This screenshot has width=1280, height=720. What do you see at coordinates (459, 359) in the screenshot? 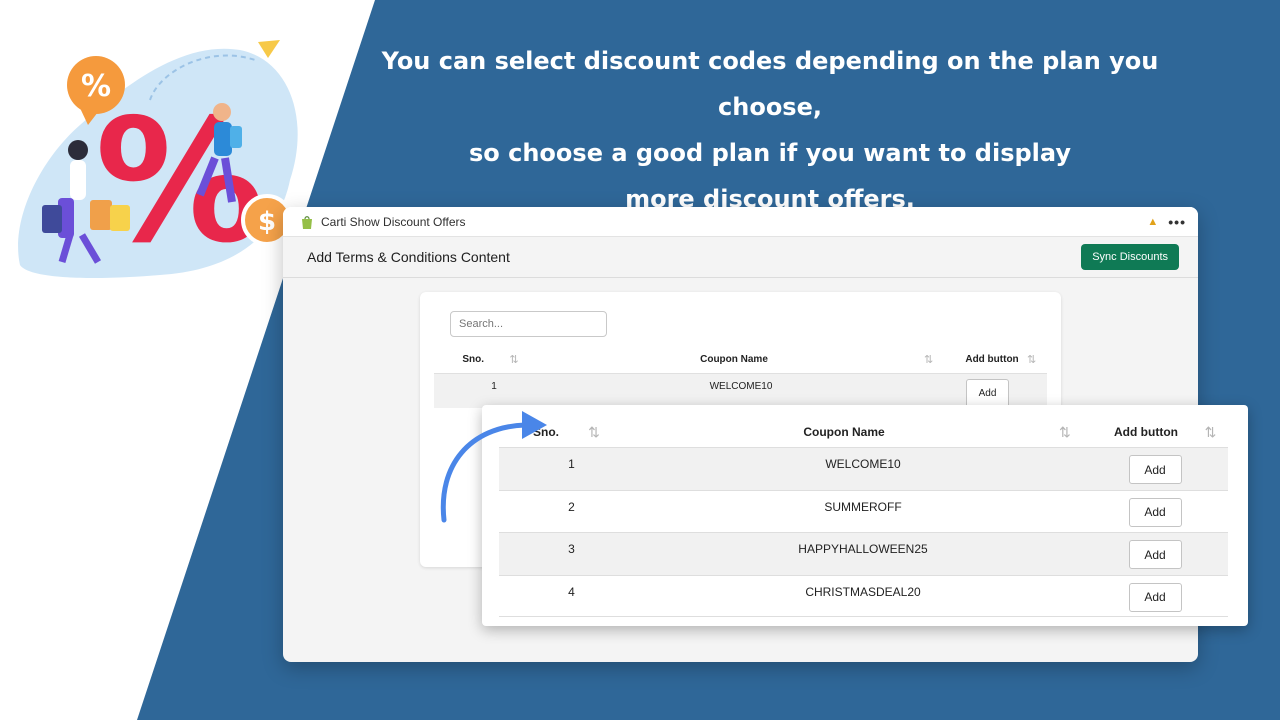
I see `column-header-sno: Sno.` at bounding box center [459, 359].